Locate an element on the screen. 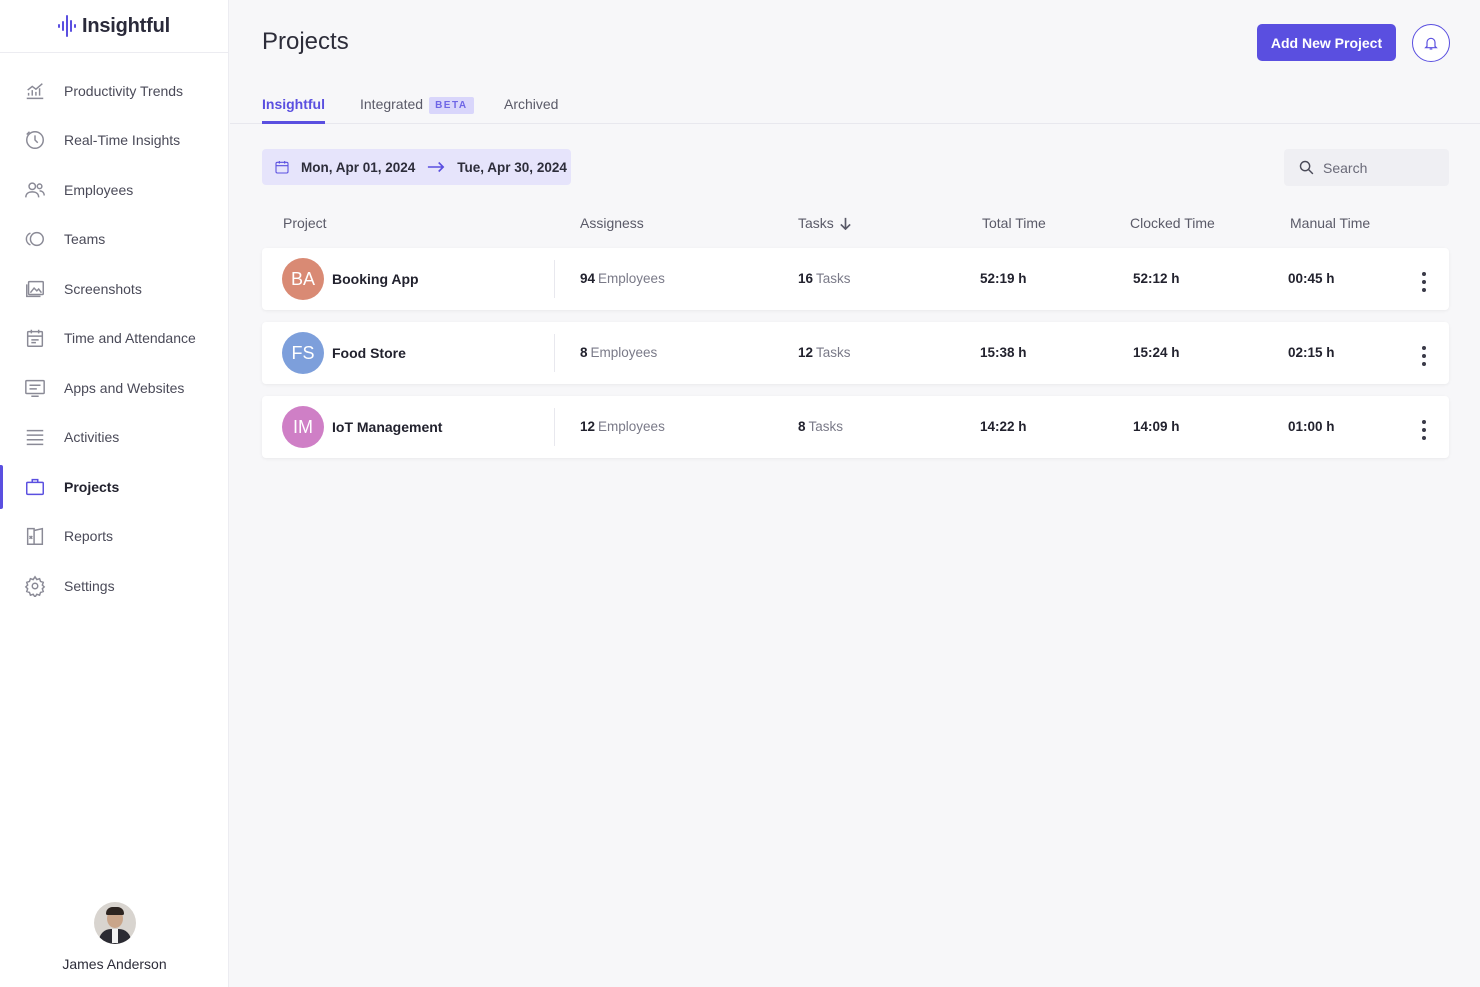 Image resolution: width=1480 pixels, height=987 pixels. tab-archived: Archived is located at coordinates (531, 110).